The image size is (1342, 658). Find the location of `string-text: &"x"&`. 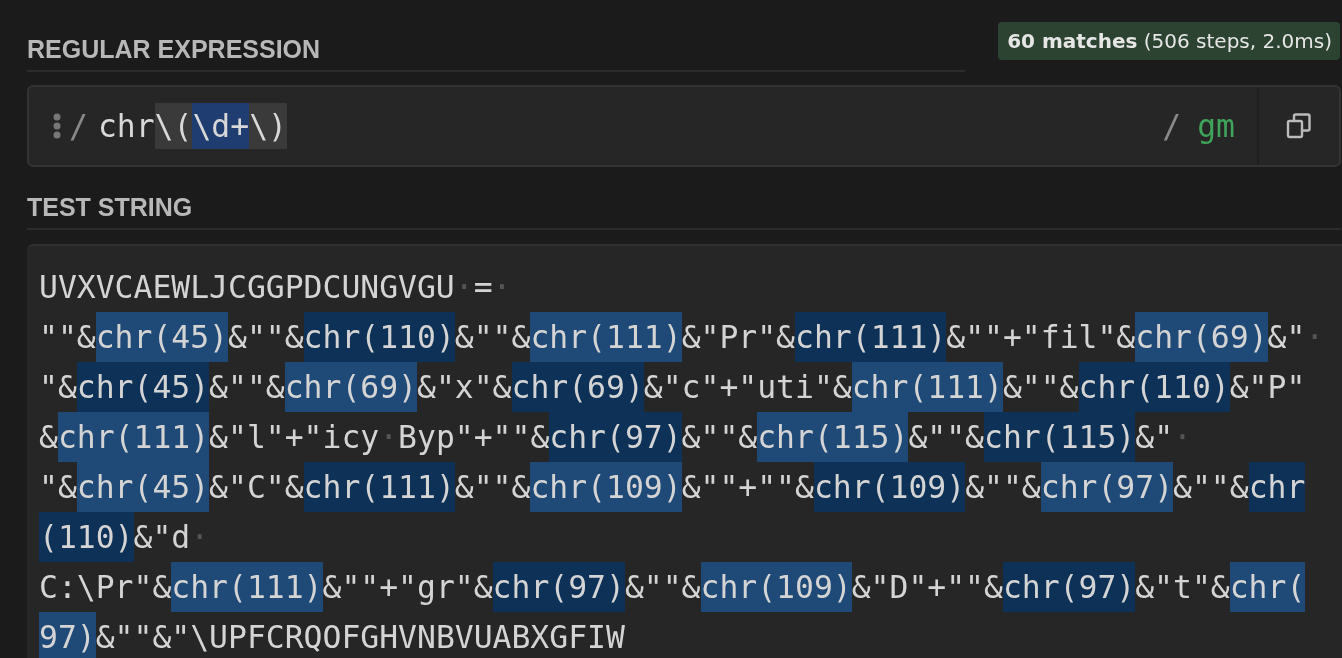

string-text: &"x"& is located at coordinates (464, 387).